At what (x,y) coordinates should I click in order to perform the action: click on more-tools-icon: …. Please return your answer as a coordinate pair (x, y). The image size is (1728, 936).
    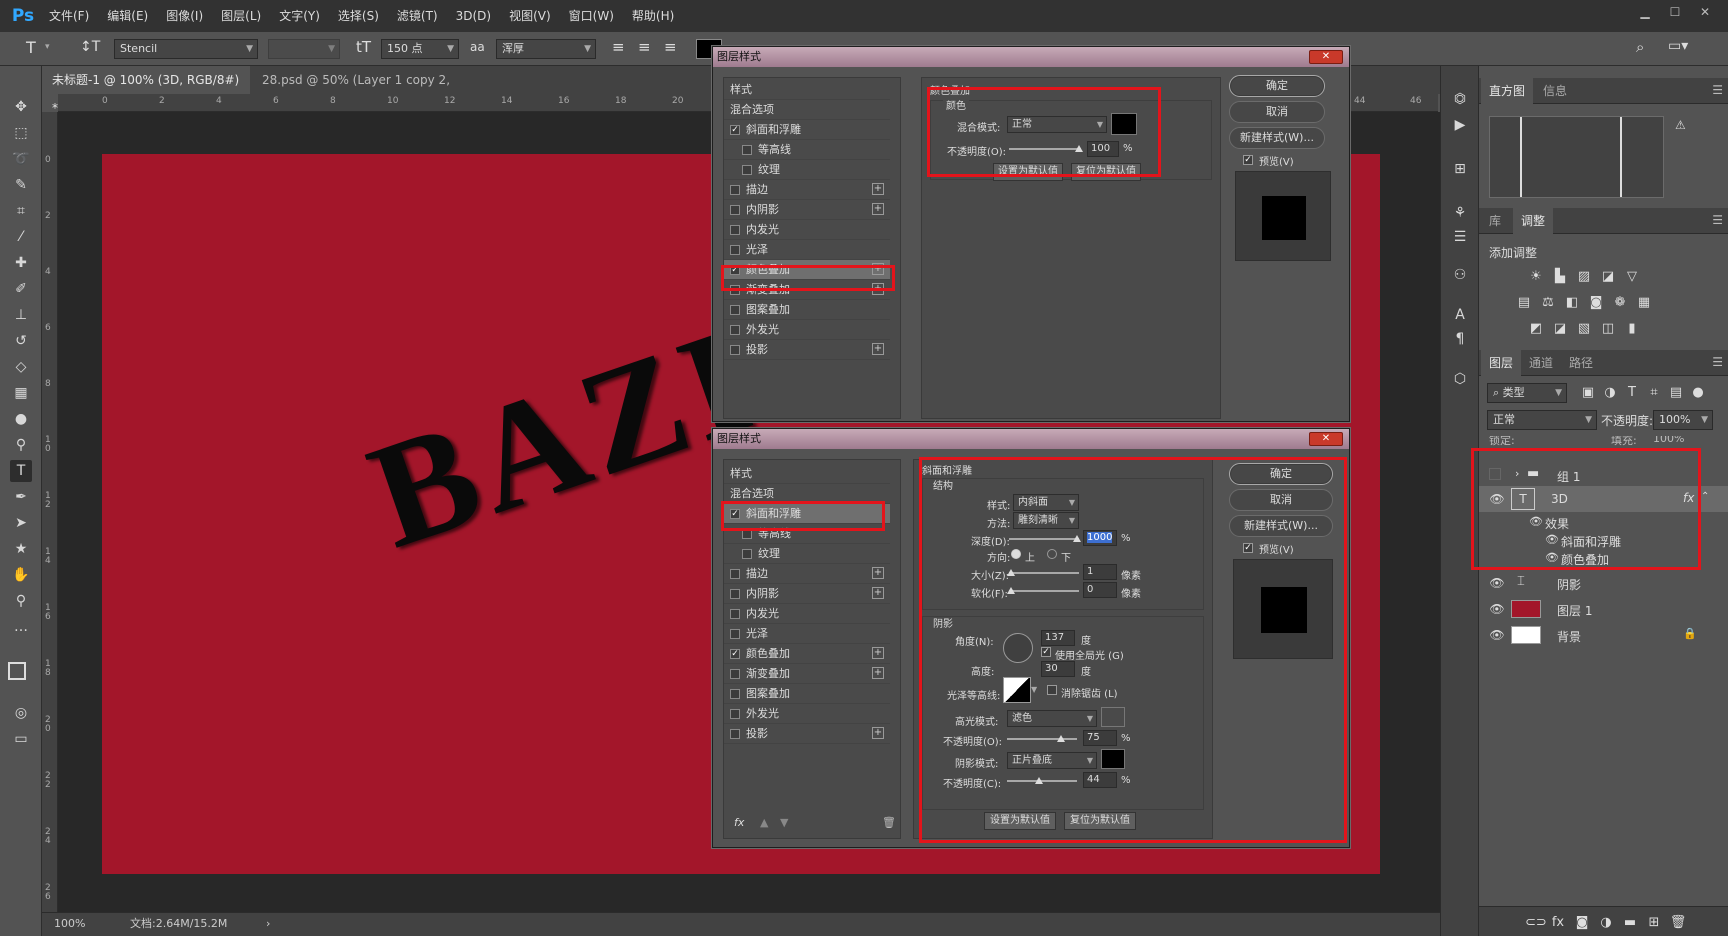
    Looking at the image, I should click on (21, 627).